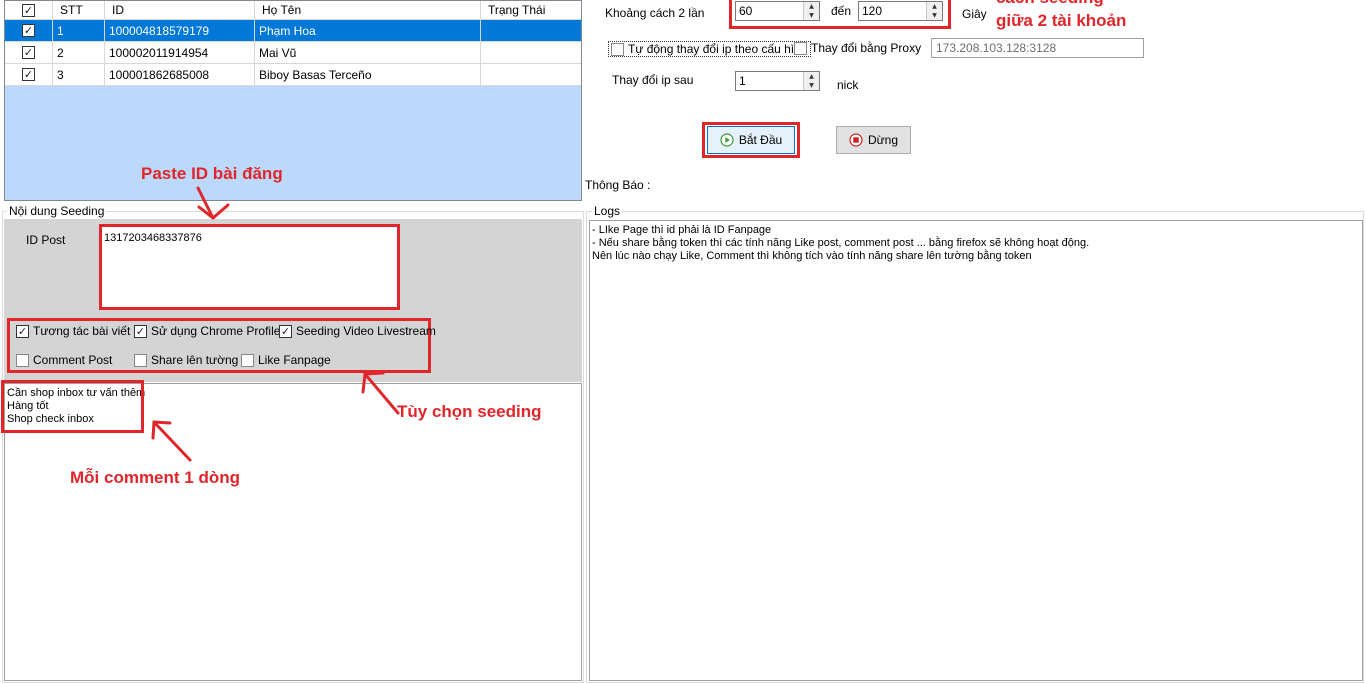 The image size is (1366, 683). I want to click on id-post-highlight-box, so click(249, 267).